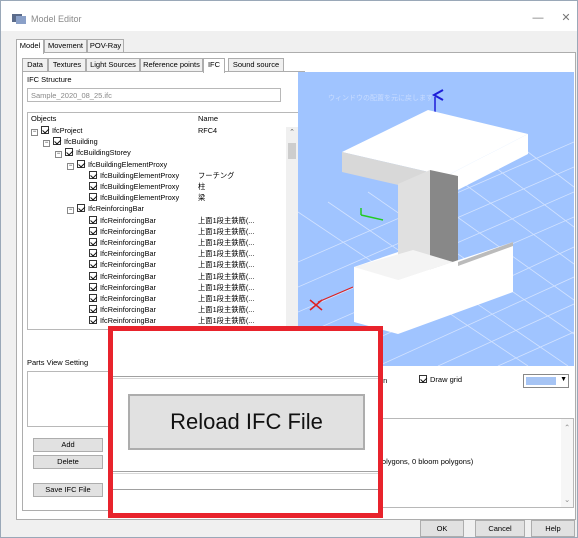  What do you see at coordinates (113, 65) in the screenshot?
I see `tab-light-sources: Light Sources` at bounding box center [113, 65].